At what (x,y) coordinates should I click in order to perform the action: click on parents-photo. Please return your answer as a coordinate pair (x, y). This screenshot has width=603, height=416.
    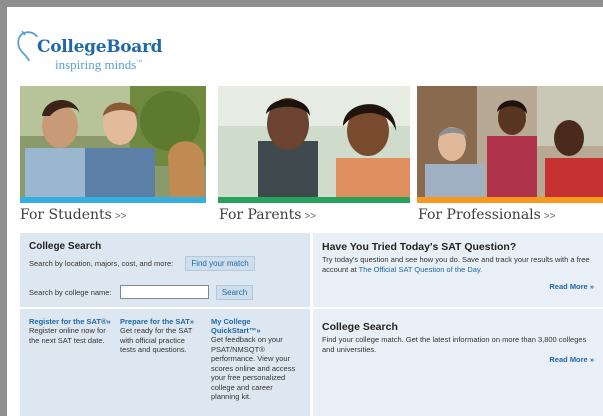
    Looking at the image, I should click on (314, 141).